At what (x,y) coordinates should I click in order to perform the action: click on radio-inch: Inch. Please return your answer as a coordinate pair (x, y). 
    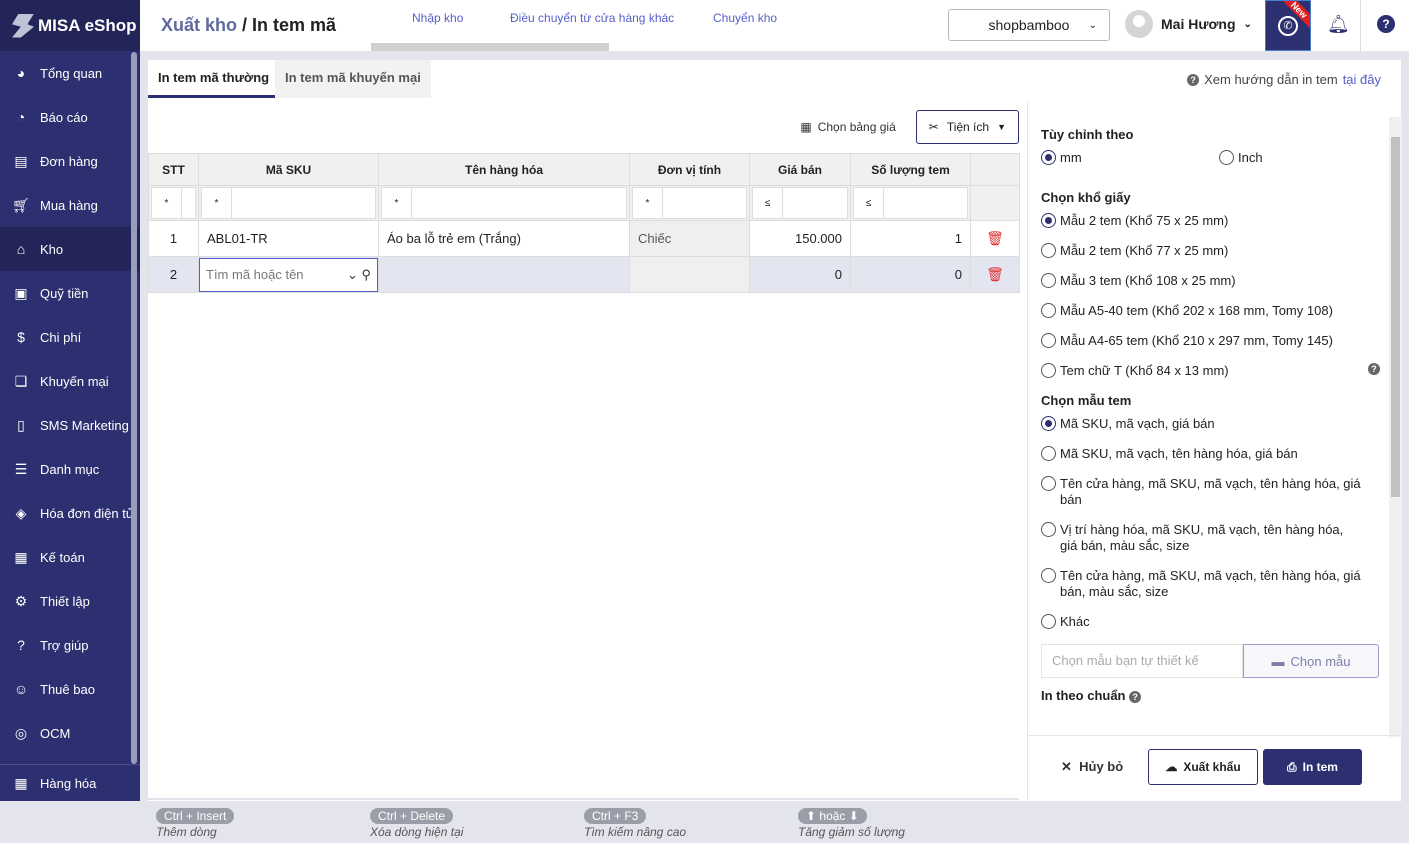
    Looking at the image, I should click on (1241, 158).